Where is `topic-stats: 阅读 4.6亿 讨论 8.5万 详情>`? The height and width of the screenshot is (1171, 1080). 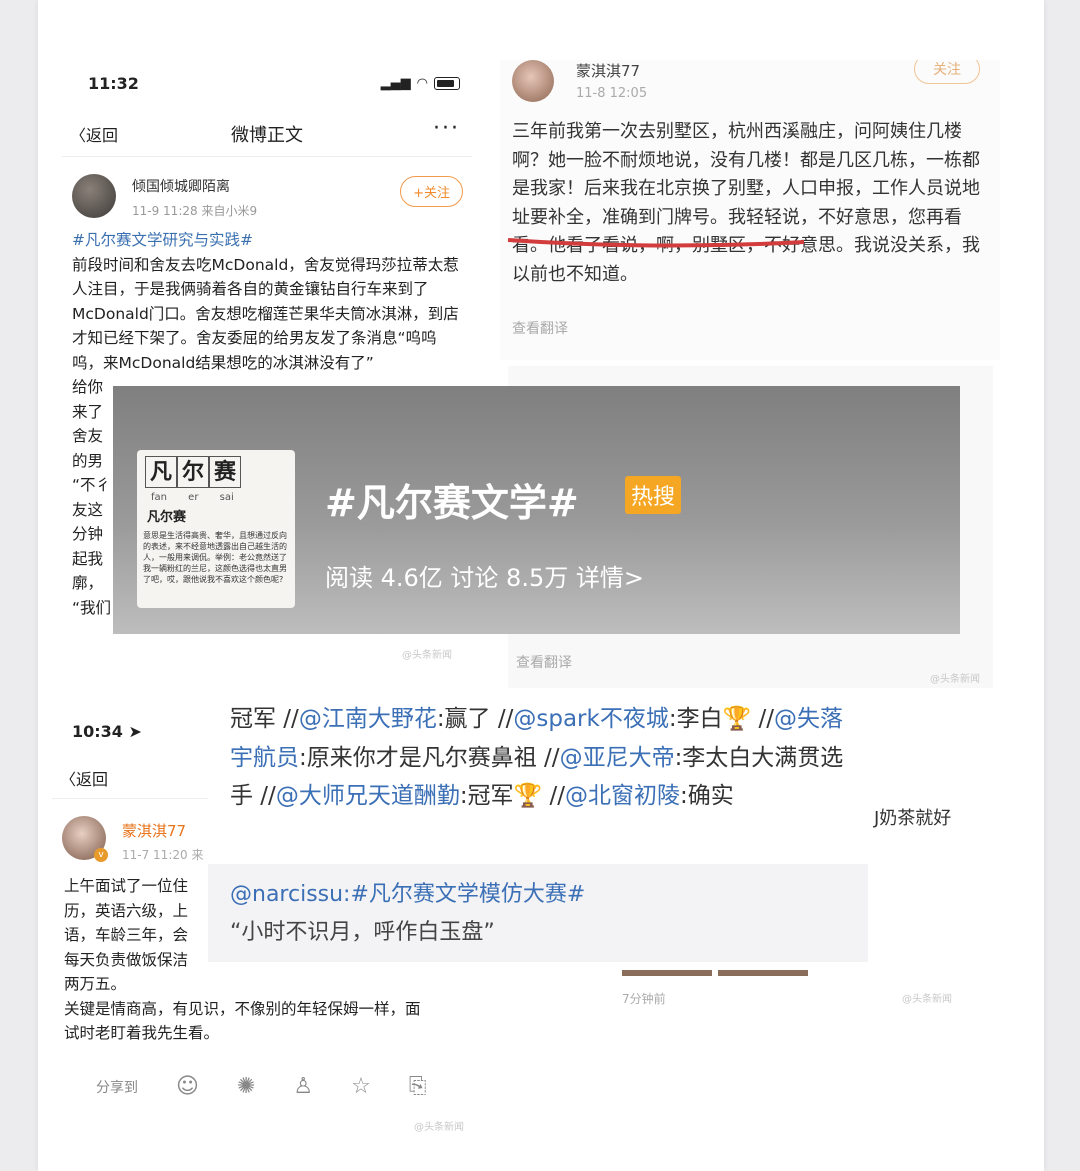 topic-stats: 阅读 4.6亿 讨论 8.5万 详情> is located at coordinates (484, 575).